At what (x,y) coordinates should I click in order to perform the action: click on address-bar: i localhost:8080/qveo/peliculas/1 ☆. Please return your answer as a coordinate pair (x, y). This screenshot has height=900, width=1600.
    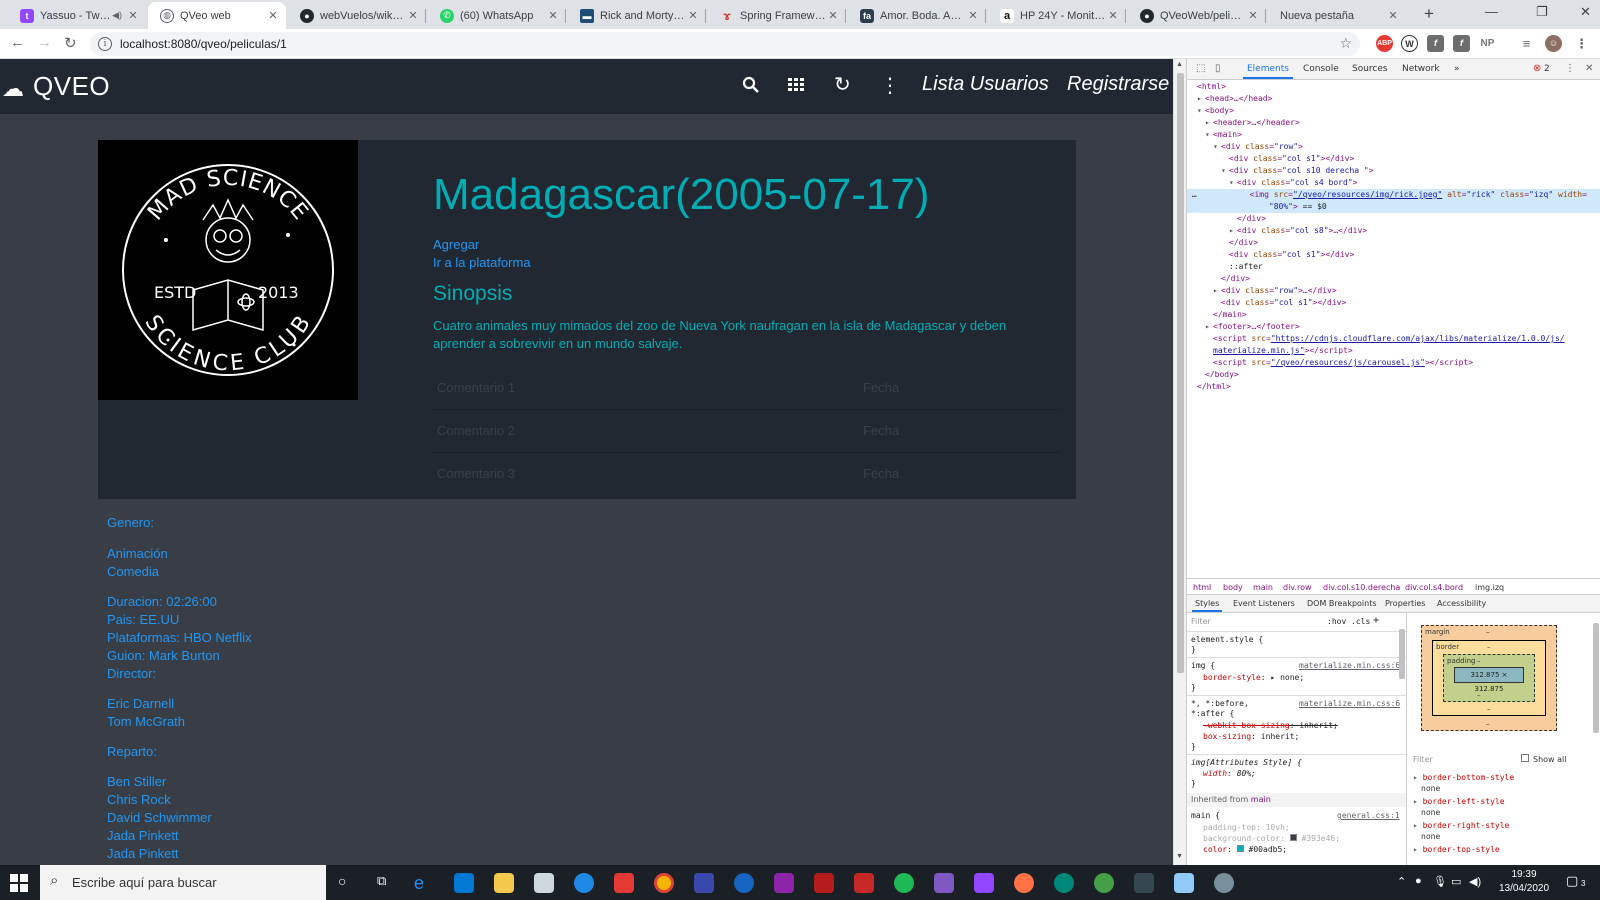
    Looking at the image, I should click on (725, 44).